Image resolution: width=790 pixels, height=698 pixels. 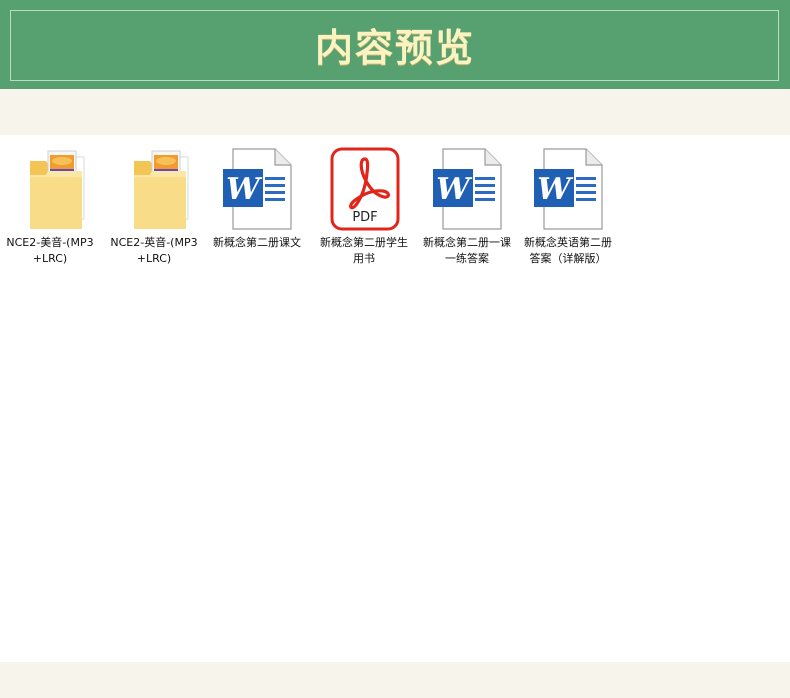 What do you see at coordinates (257, 242) in the screenshot?
I see `file-label: 新概念第二册课文` at bounding box center [257, 242].